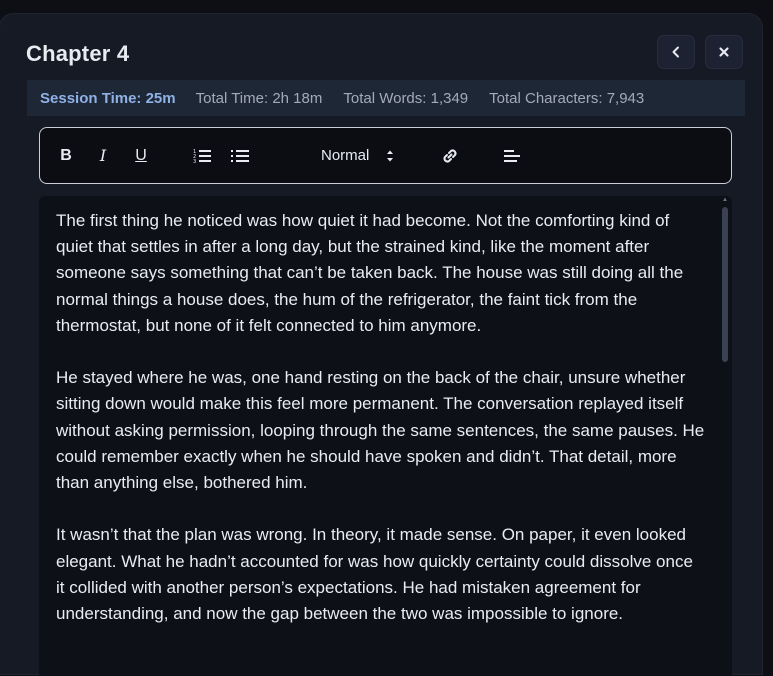 The height and width of the screenshot is (676, 773). Describe the element at coordinates (390, 156) in the screenshot. I see `select-arrows-icon` at that location.